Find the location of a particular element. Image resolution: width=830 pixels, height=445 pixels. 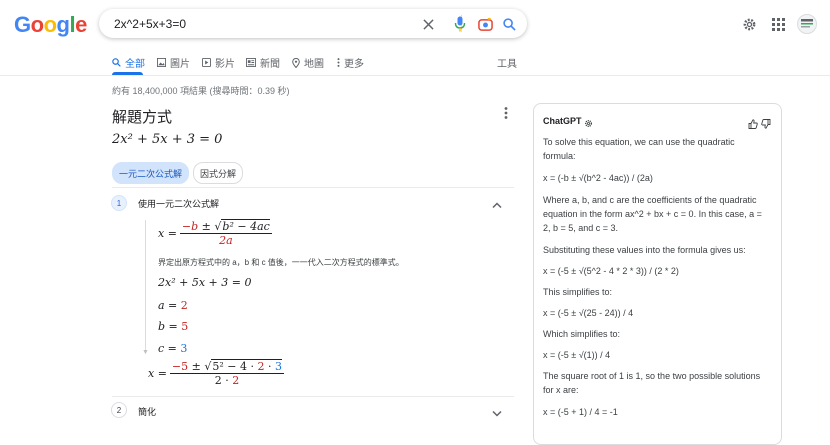

formula-denominator: 2a is located at coordinates (226, 240).